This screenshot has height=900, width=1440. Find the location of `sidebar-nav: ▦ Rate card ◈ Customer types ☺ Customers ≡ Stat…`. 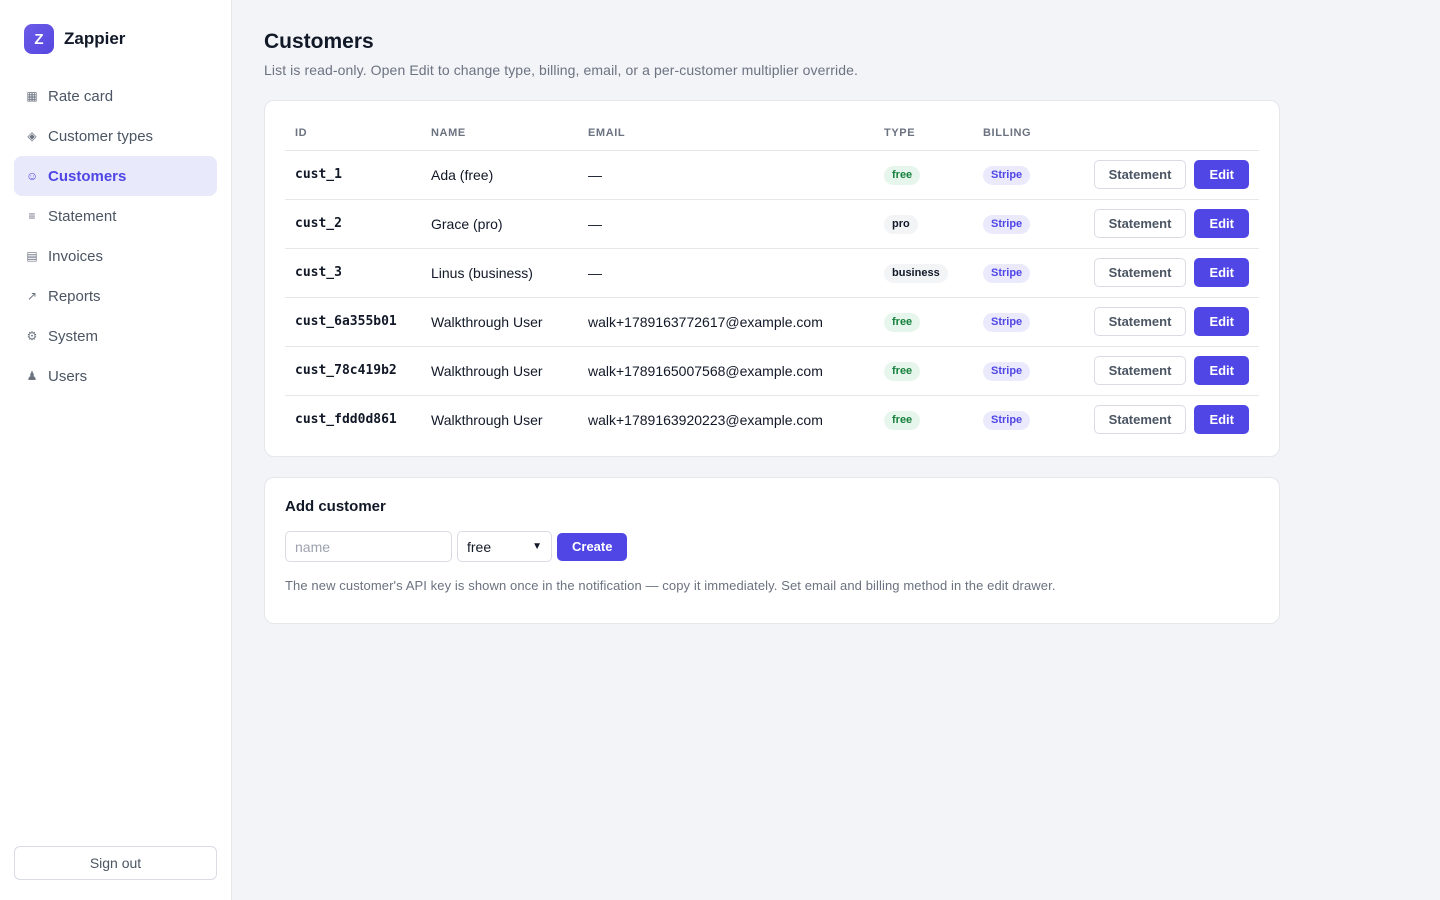

sidebar-nav: ▦ Rate card ◈ Customer types ☺ Customers ≡ Stat… is located at coordinates (115, 236).